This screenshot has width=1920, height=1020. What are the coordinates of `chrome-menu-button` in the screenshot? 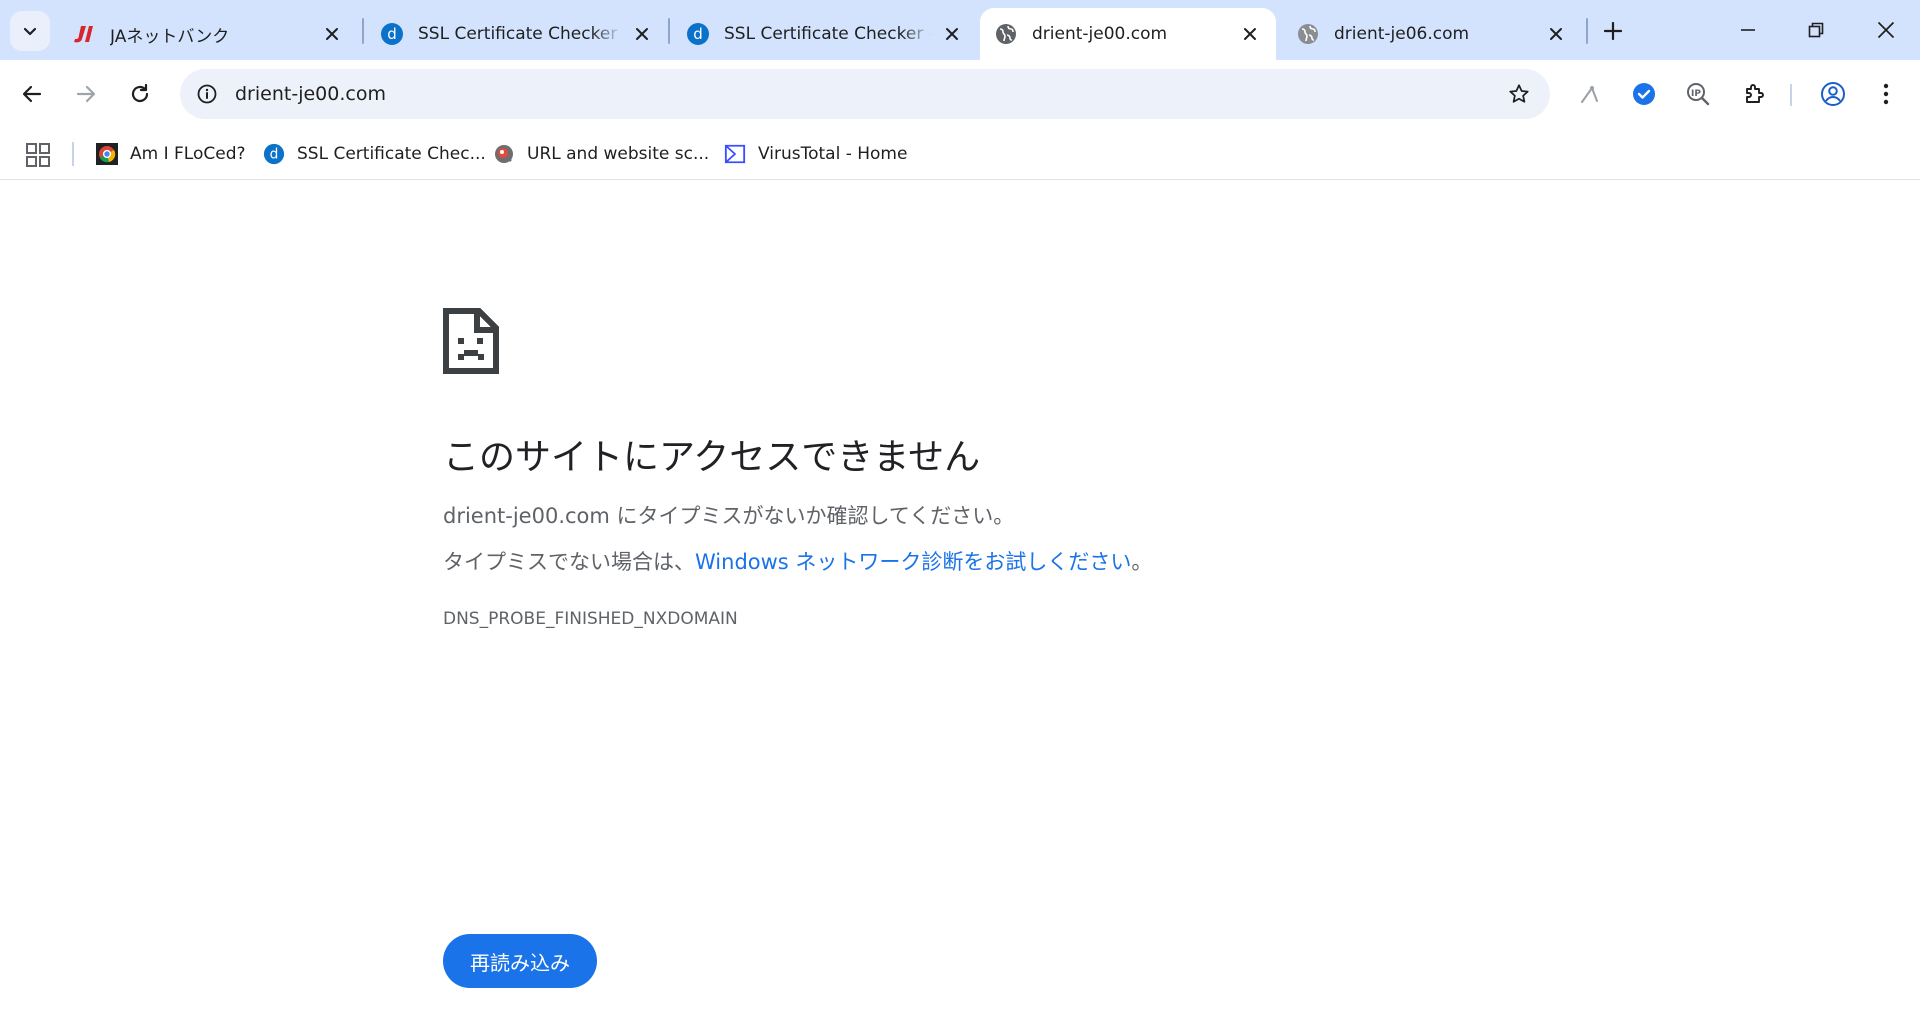 It's located at (1886, 94).